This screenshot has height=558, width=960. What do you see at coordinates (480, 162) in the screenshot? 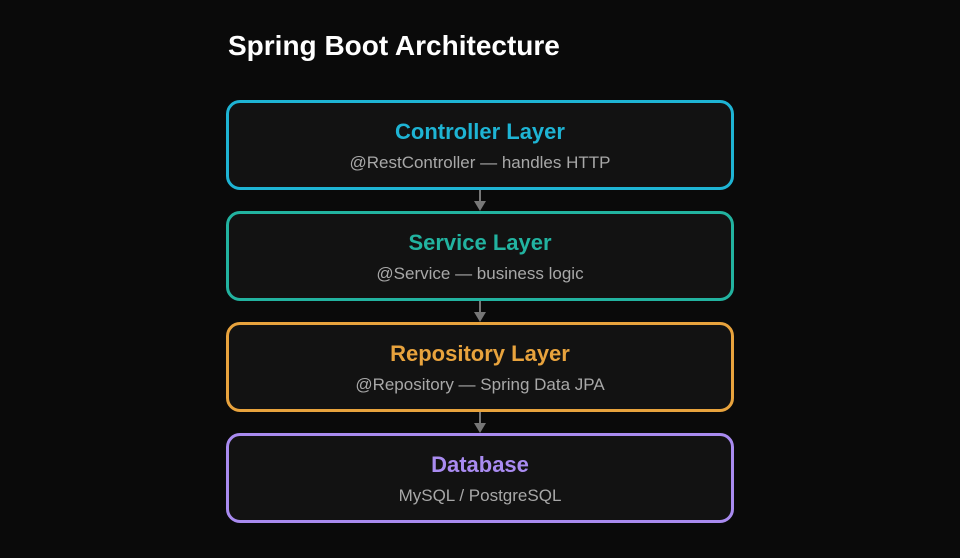
I see `layer-description: @RestController — handles HTTP` at bounding box center [480, 162].